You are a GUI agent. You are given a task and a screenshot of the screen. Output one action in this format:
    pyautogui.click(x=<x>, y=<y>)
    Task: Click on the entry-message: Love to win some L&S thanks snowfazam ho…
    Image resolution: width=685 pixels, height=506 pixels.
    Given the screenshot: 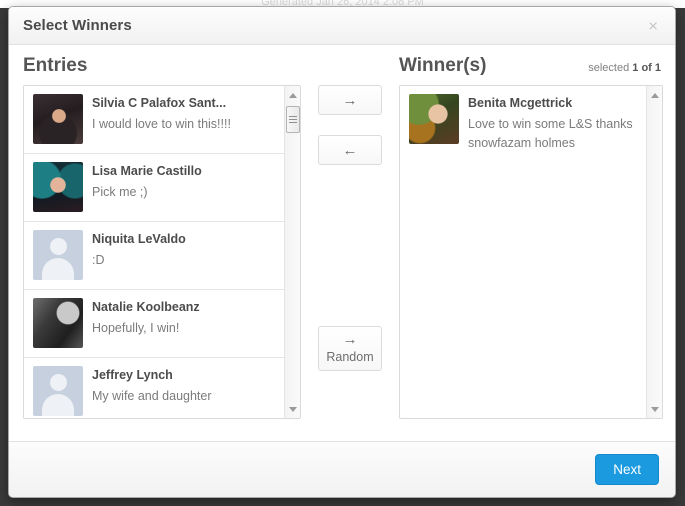 What is the action you would take?
    pyautogui.click(x=550, y=133)
    